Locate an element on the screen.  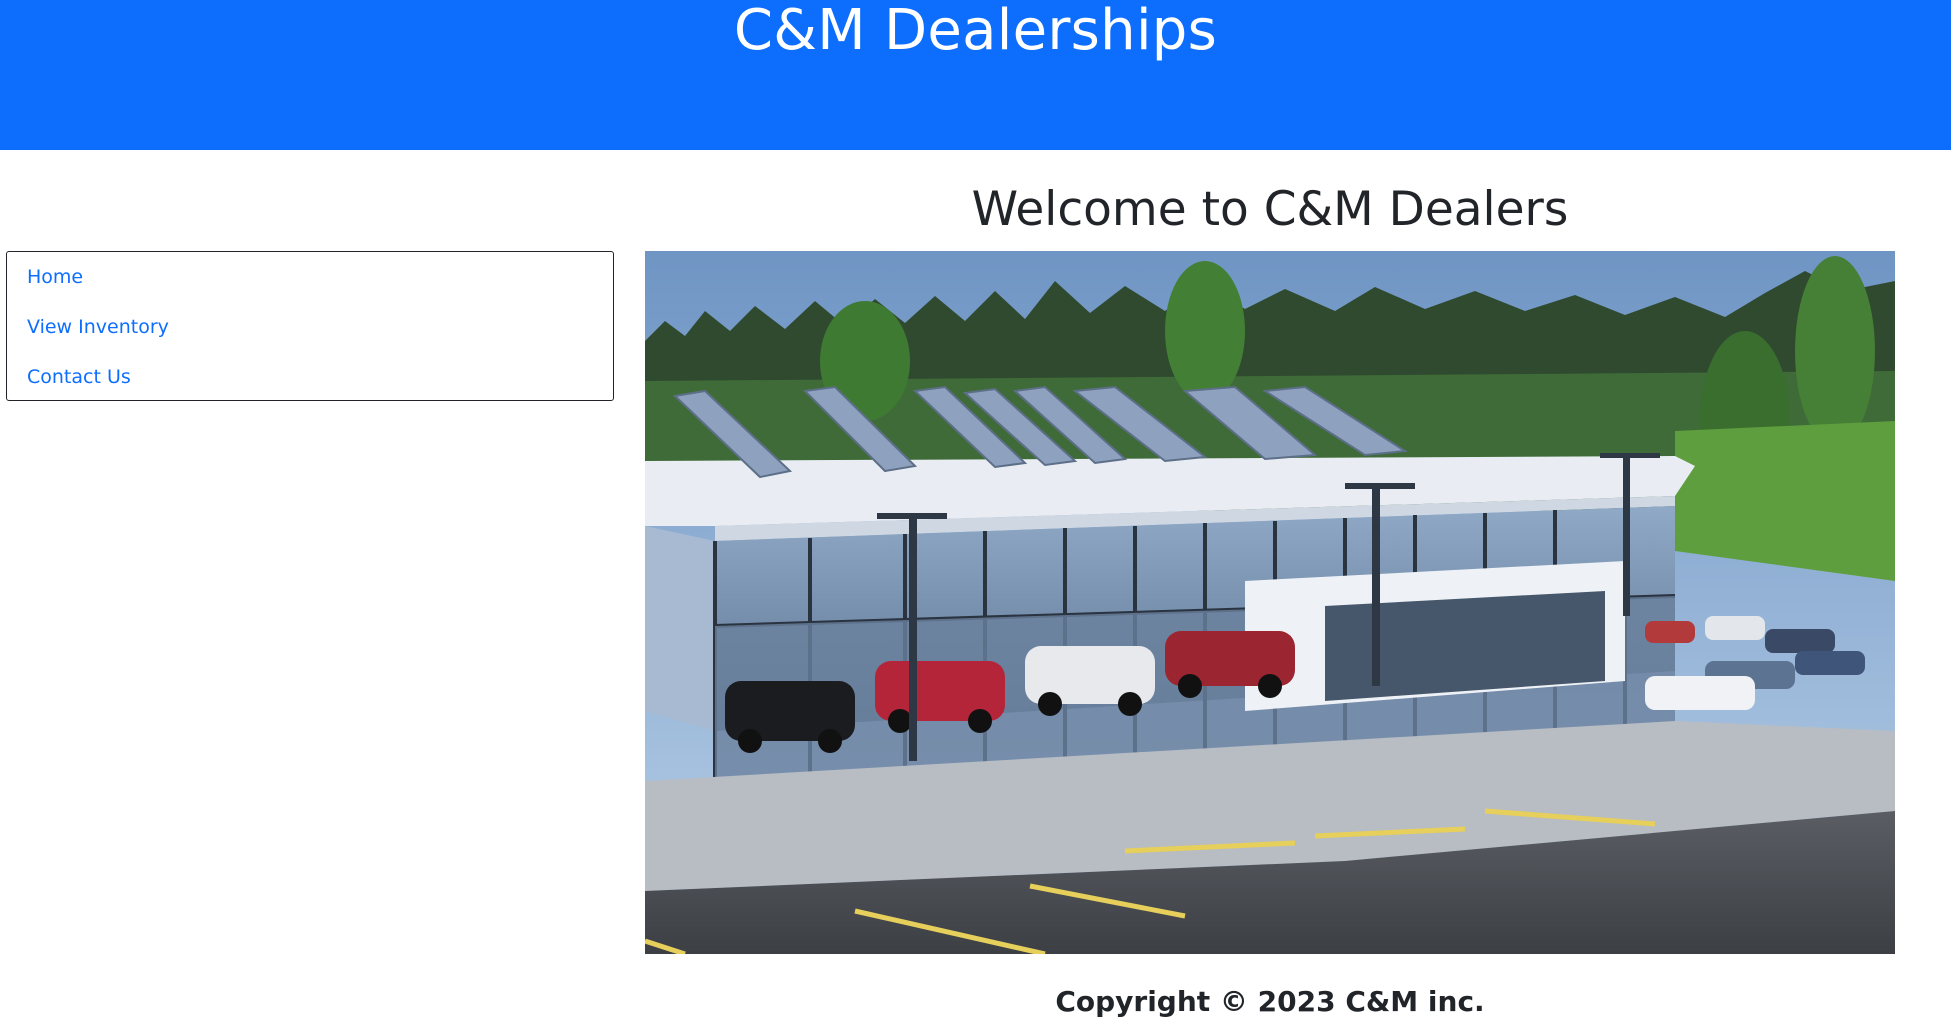
sidebar-nav: Home View Inventory Contact Us is located at coordinates (310, 326).